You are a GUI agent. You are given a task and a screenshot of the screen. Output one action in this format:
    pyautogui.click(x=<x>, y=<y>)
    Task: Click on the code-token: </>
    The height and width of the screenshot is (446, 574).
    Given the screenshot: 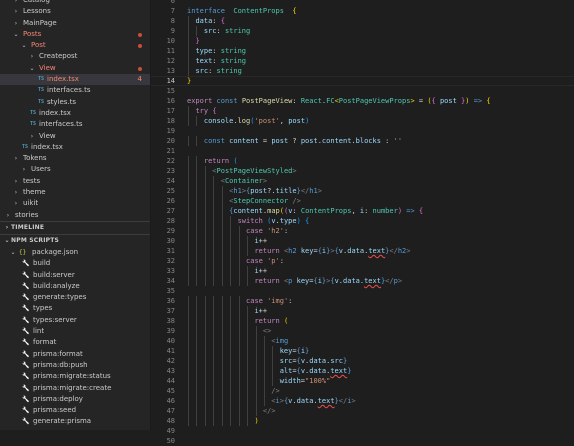 What is the action you would take?
    pyautogui.click(x=269, y=411)
    